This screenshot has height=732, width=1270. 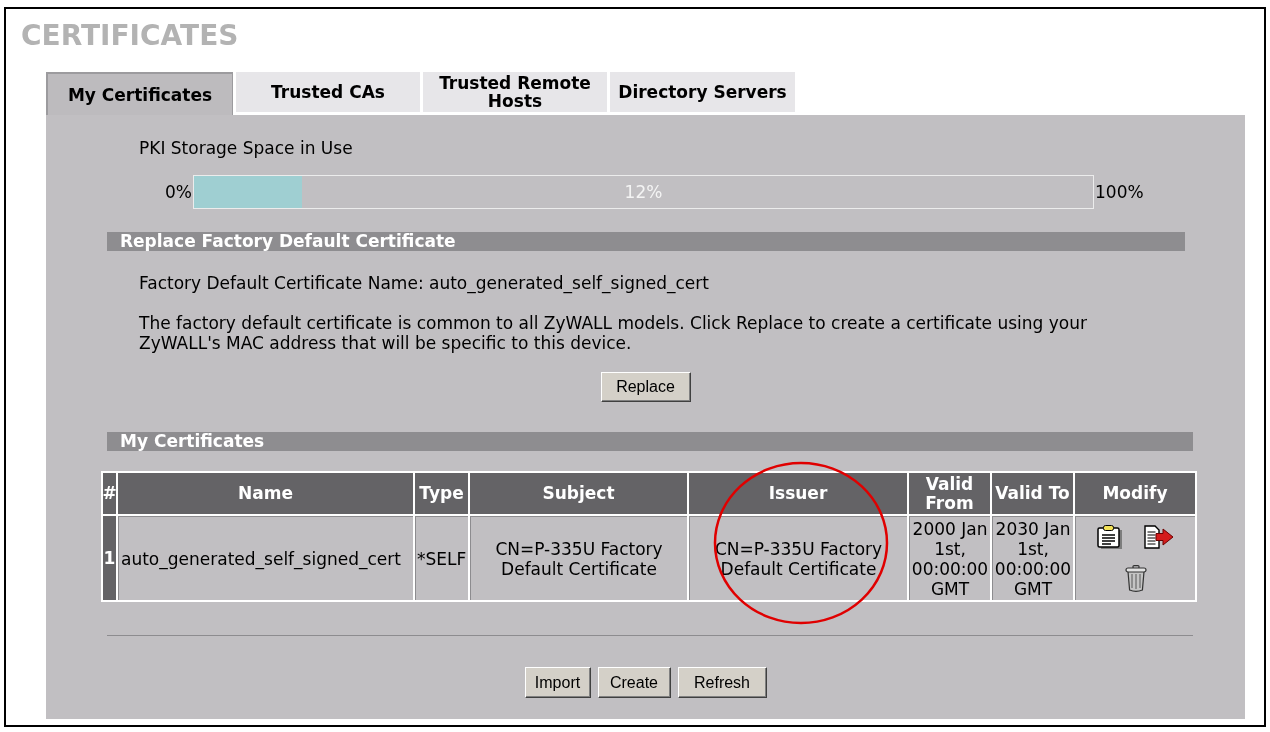 I want to click on section-header: Replace Factory Default Certificate, so click(x=646, y=241).